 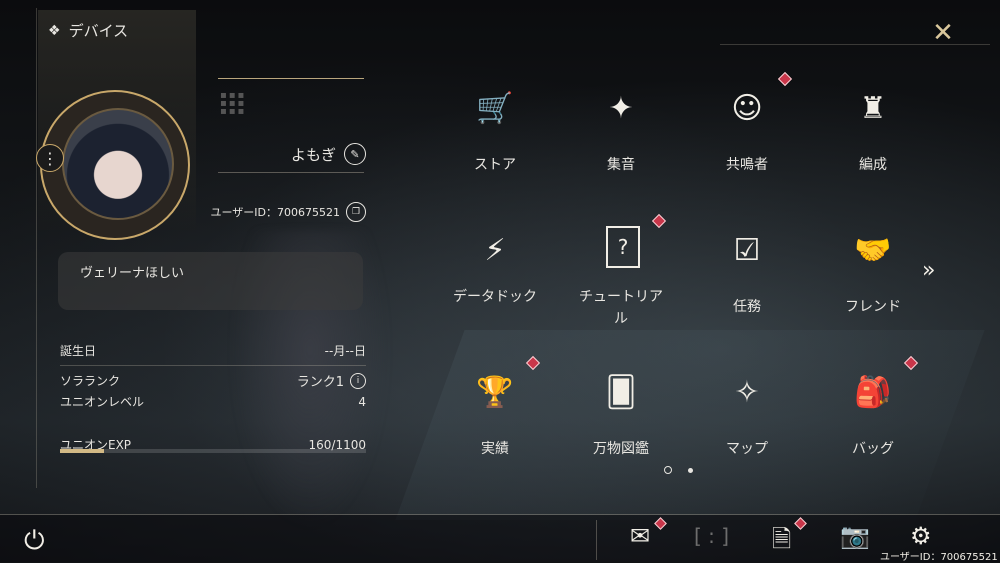 What do you see at coordinates (747, 276) in the screenshot?
I see `menu-item: ☑ 任務` at bounding box center [747, 276].